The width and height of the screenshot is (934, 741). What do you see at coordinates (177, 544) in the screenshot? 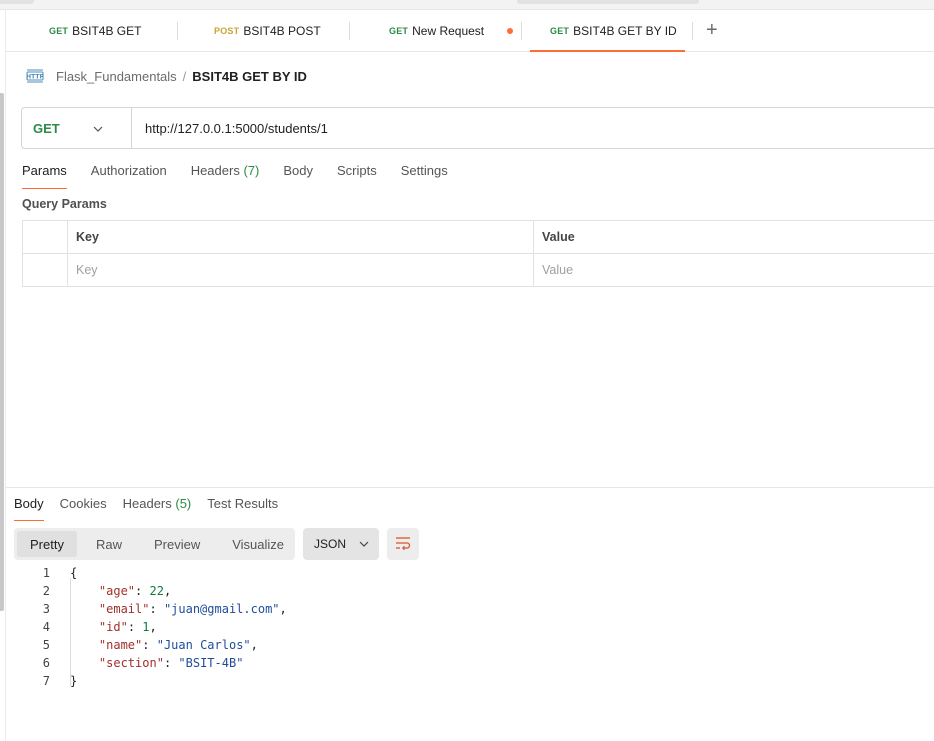
I see `view-preview-button: Preview` at bounding box center [177, 544].